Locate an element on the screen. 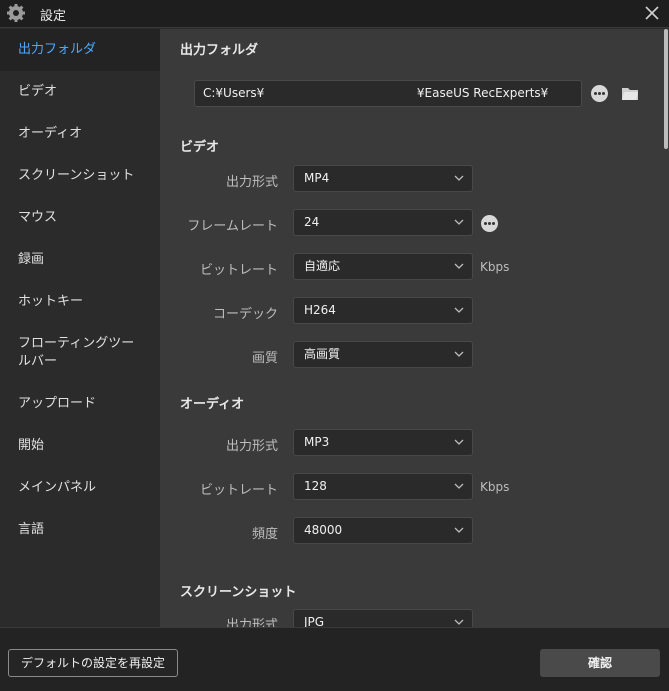 The height and width of the screenshot is (691, 669). reset-defaults-button: デフォルトの設定を再設定 is located at coordinates (93, 663).